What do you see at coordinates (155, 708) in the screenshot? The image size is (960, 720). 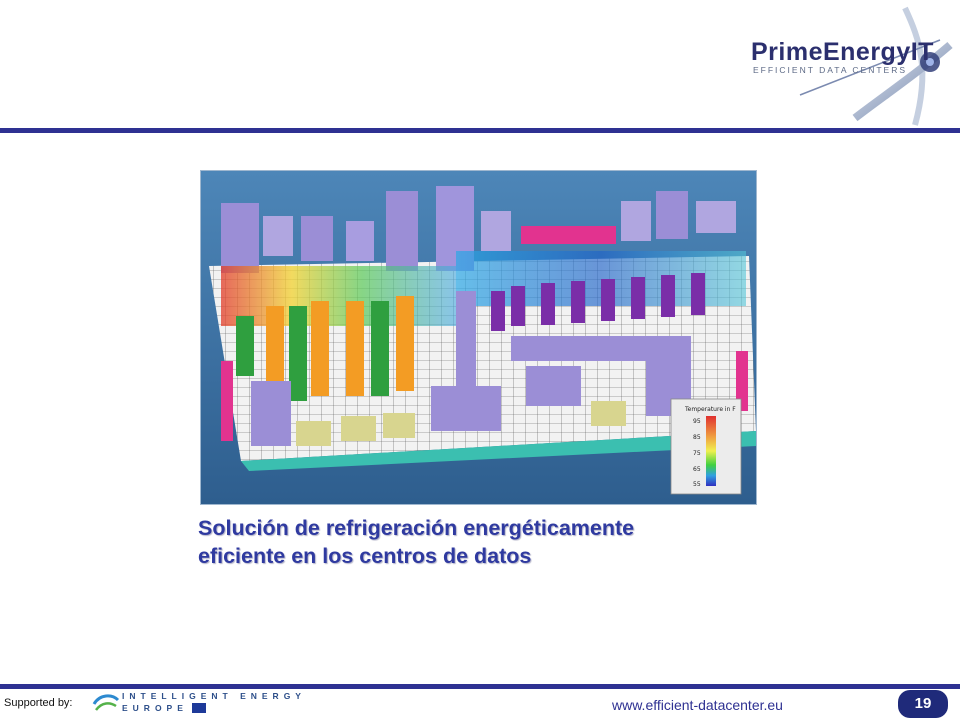 I see `sponsor-line-2: EUROPE` at bounding box center [155, 708].